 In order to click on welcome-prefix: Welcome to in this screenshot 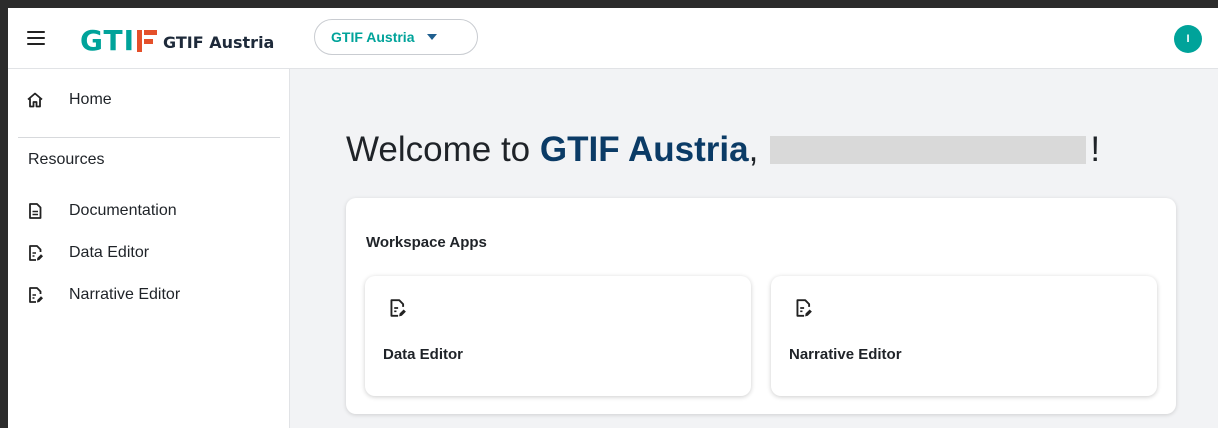, I will do `click(443, 149)`.